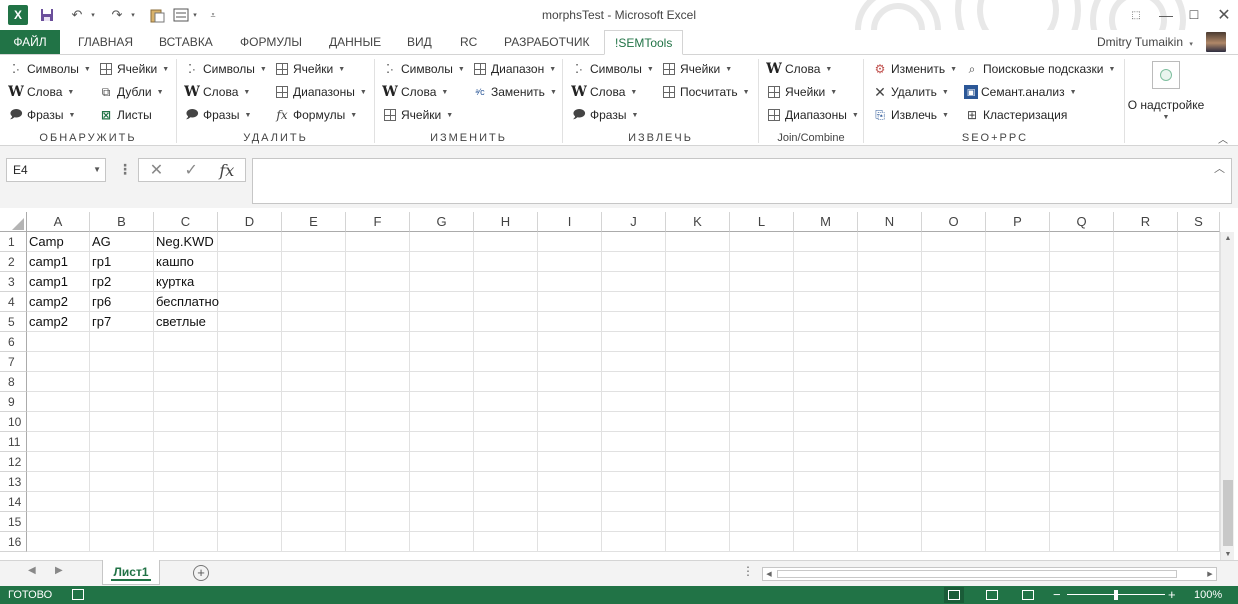 The width and height of the screenshot is (1238, 604). Describe the element at coordinates (1228, 513) in the screenshot. I see `vertical-scroll-thumb` at that location.